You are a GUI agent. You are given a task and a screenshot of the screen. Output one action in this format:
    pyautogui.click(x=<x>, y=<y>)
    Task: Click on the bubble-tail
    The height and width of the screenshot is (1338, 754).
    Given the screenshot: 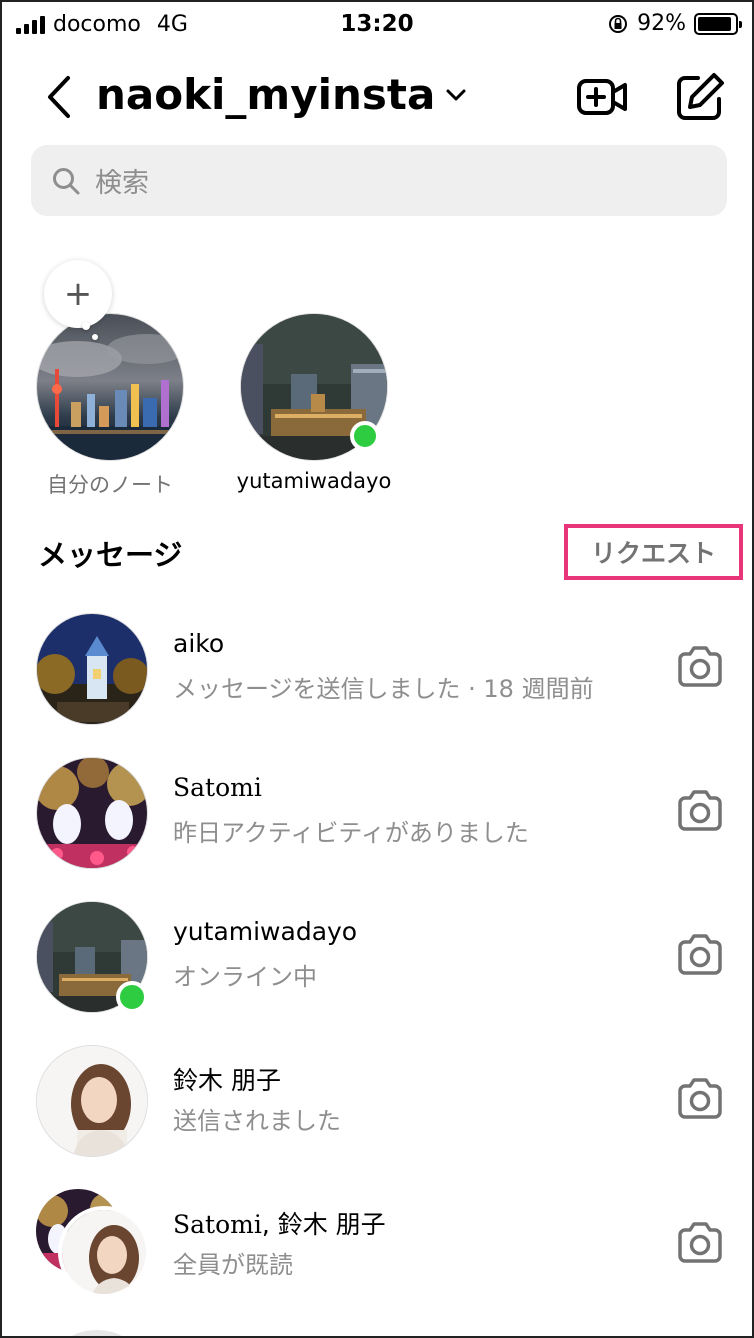 What is the action you would take?
    pyautogui.click(x=86, y=326)
    